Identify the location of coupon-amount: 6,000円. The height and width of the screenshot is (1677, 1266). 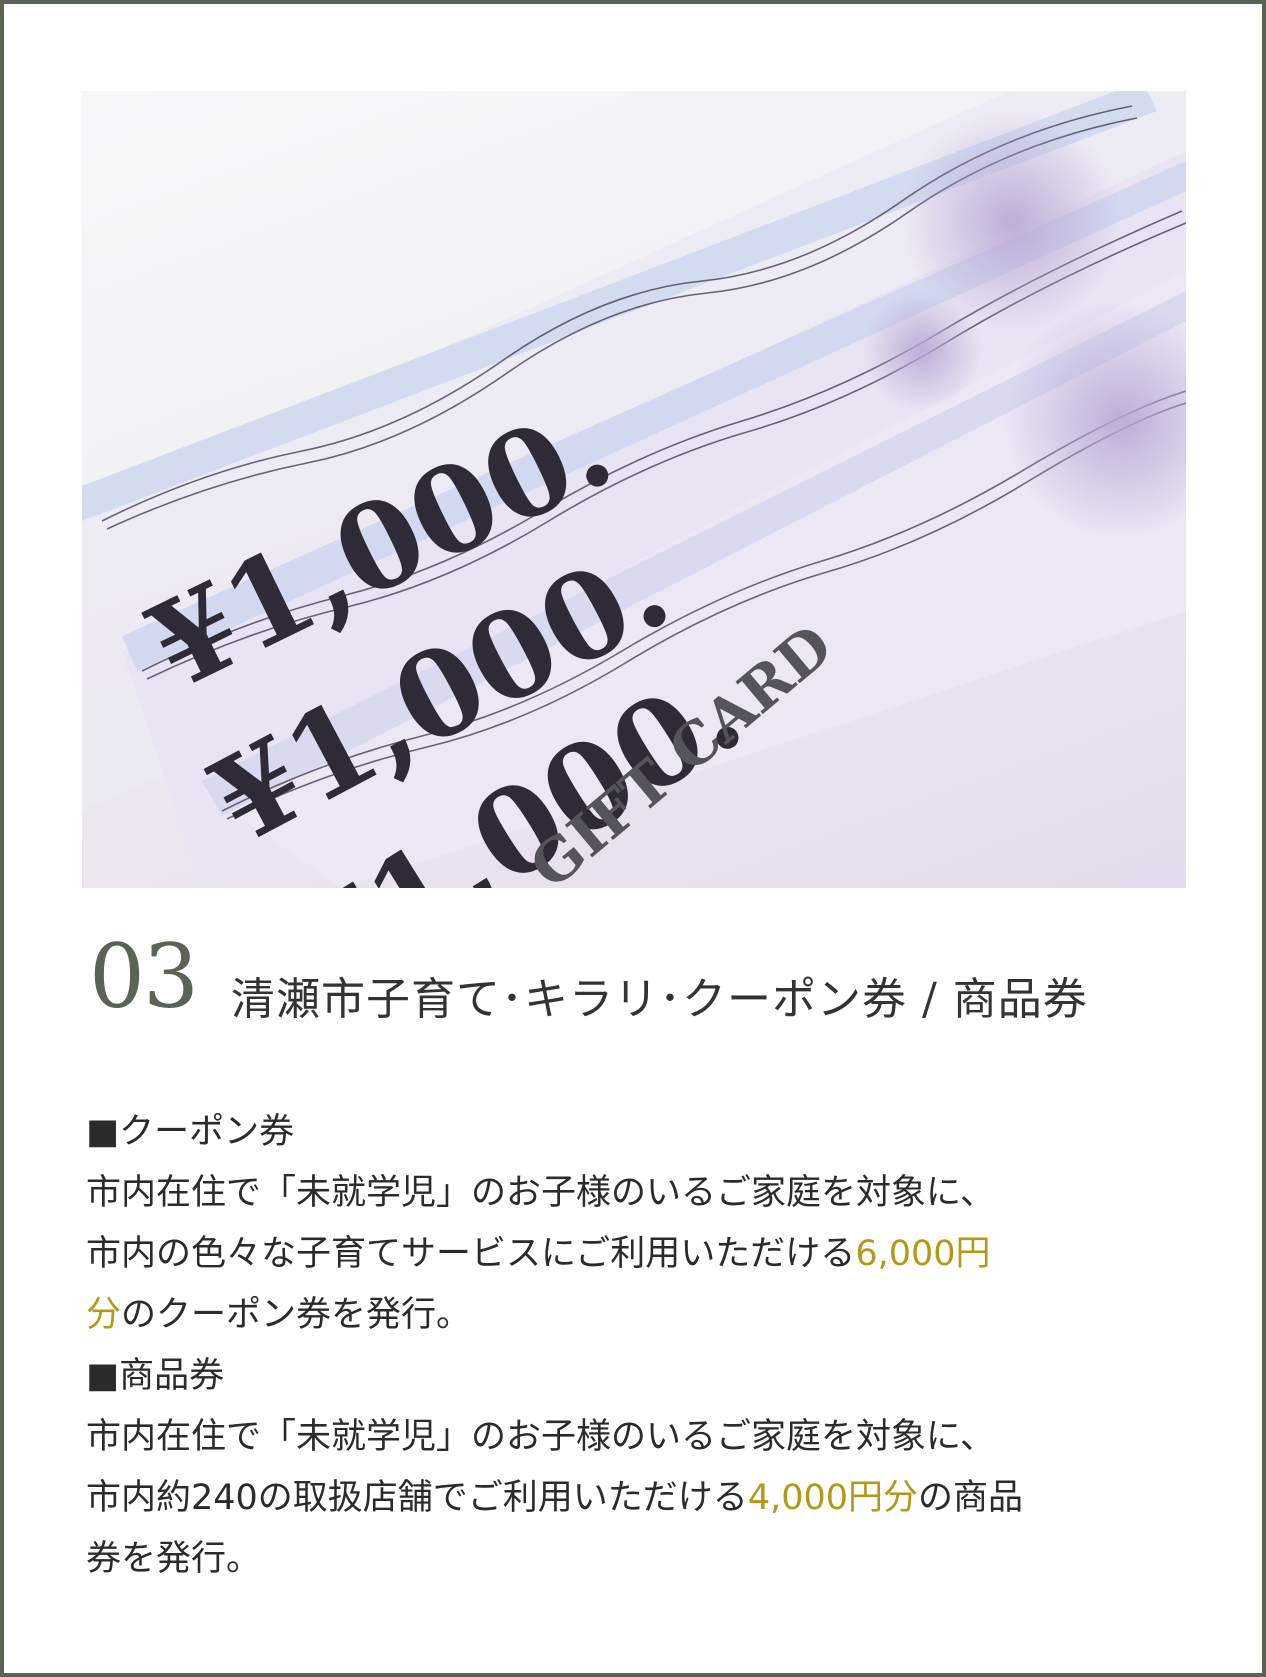
(923, 1254).